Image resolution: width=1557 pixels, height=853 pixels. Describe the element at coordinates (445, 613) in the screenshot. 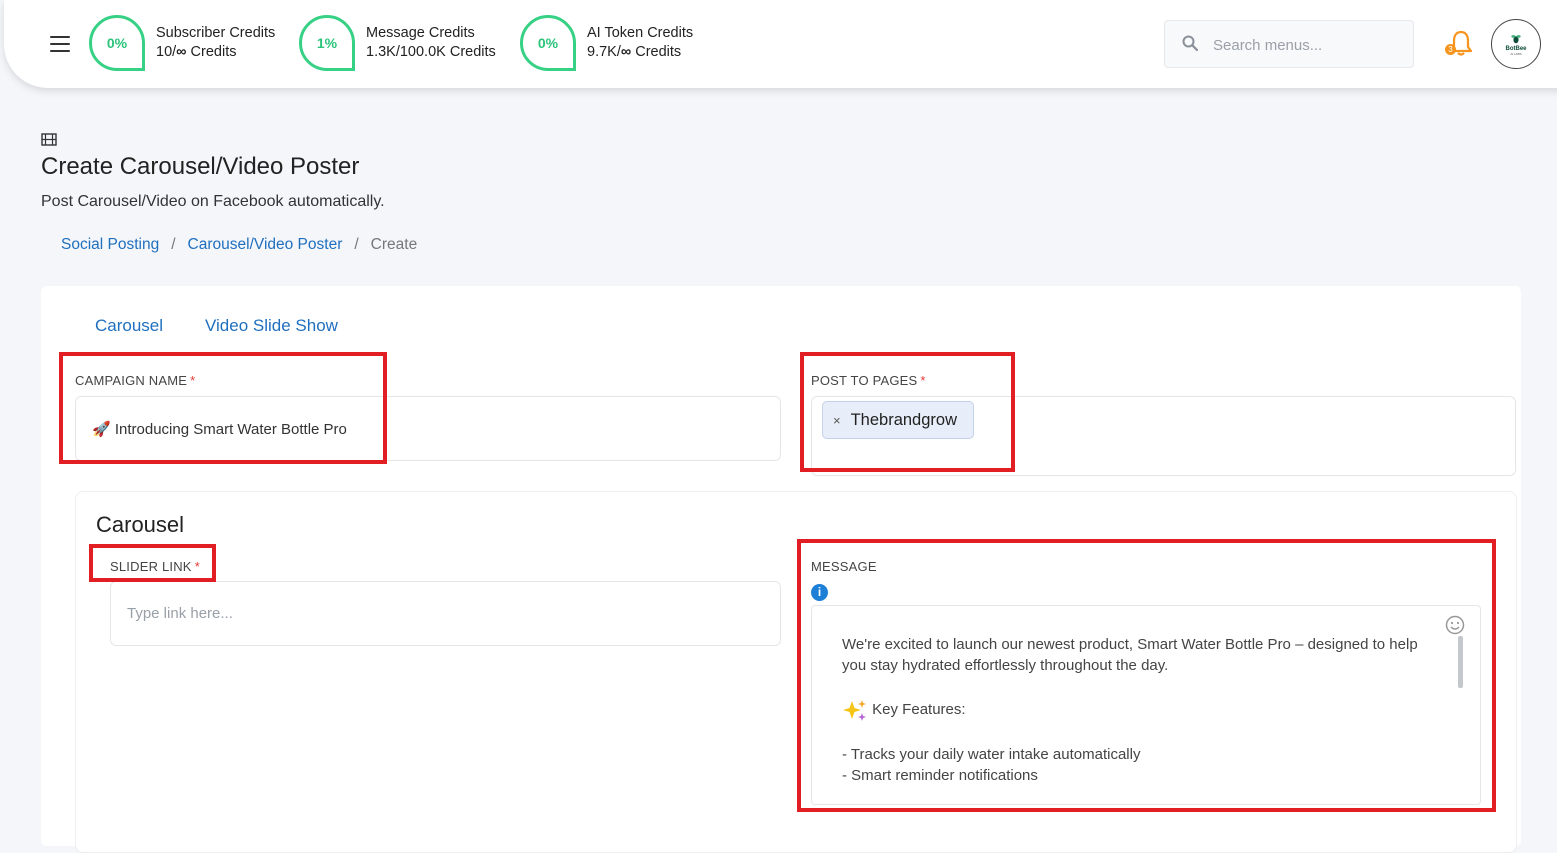

I see `slider-link-input` at that location.